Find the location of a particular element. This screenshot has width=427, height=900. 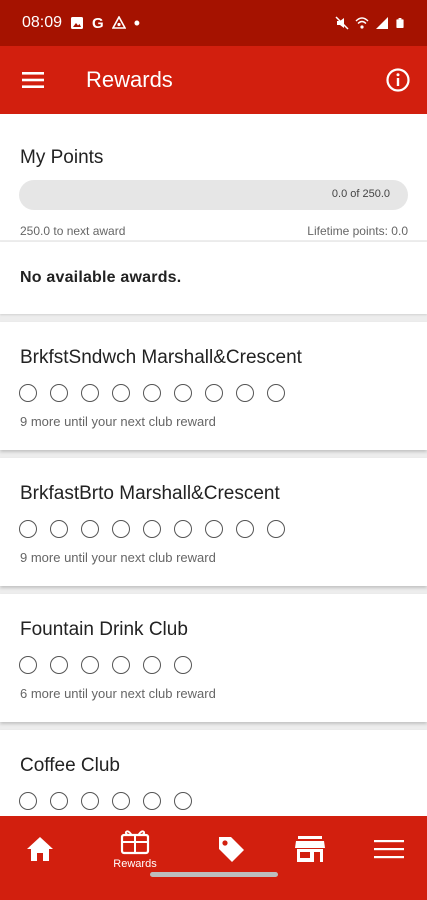

bottom-nav: Rewards is located at coordinates (213, 858).